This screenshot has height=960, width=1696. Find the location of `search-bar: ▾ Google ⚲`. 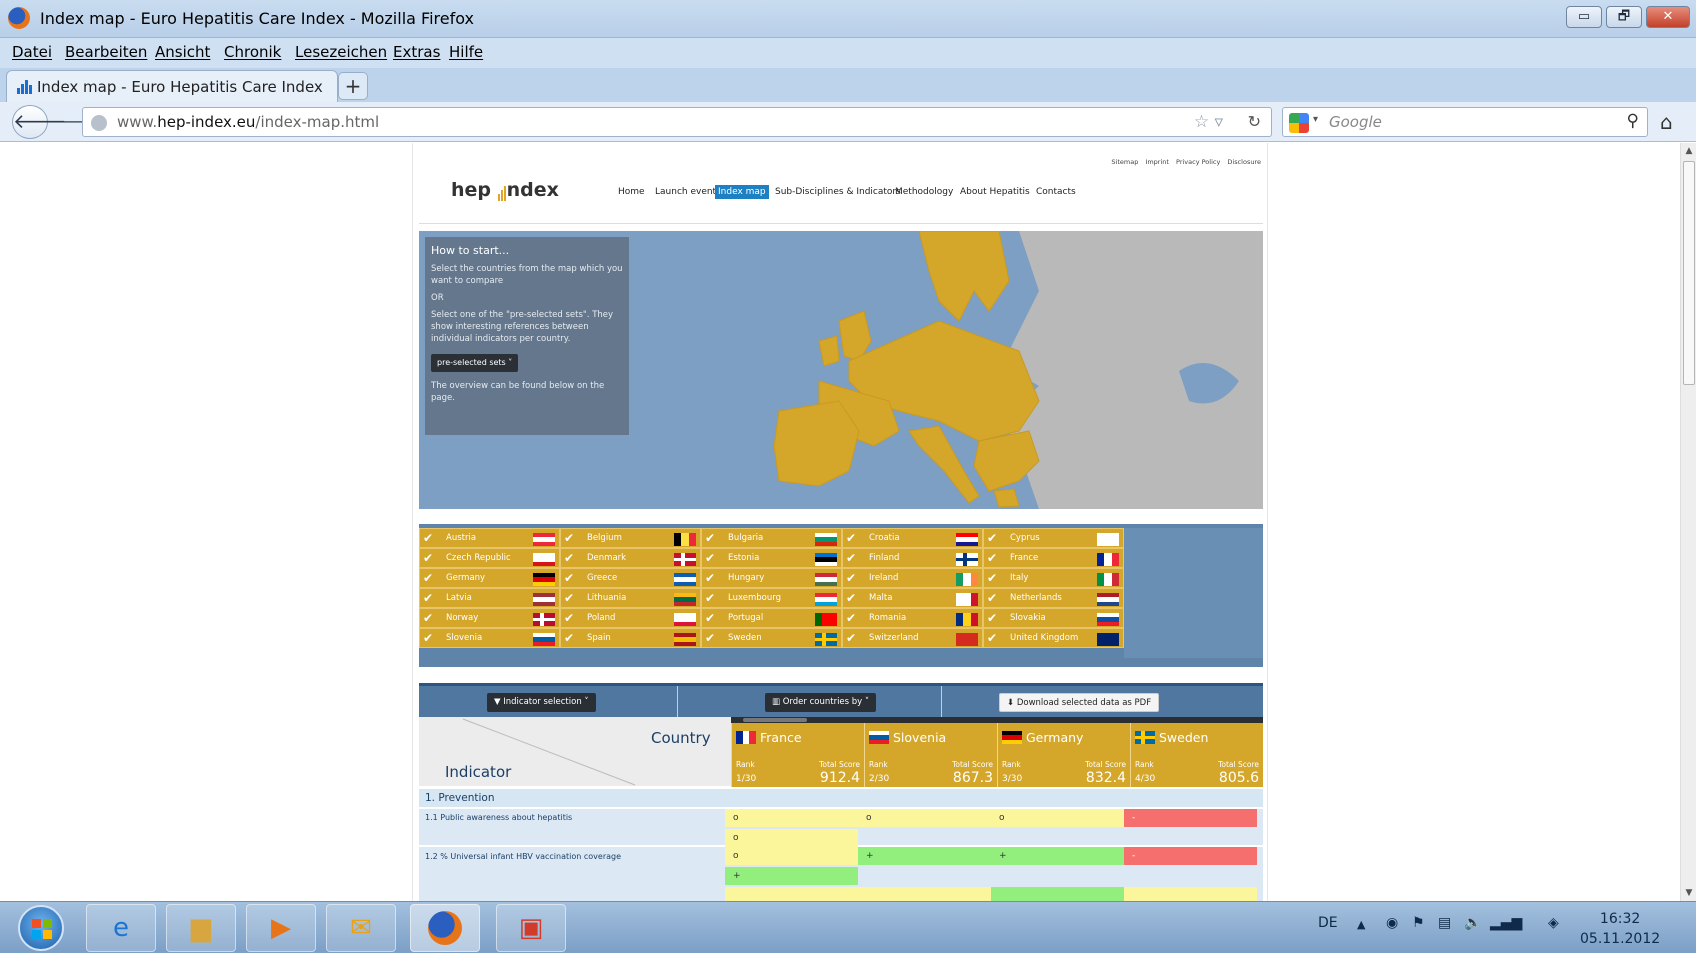

search-bar: ▾ Google ⚲ is located at coordinates (1465, 122).